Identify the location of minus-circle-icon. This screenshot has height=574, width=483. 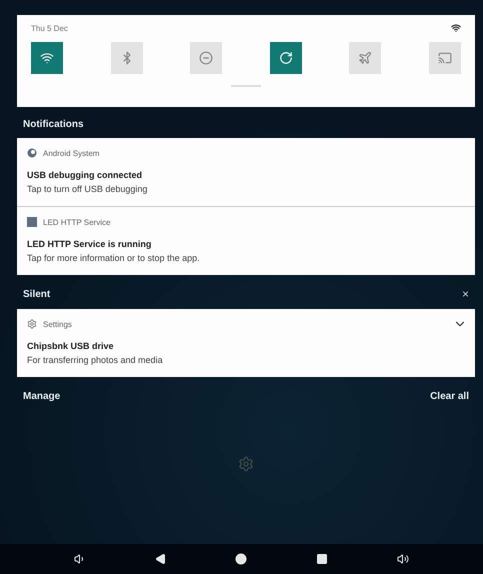
(206, 58).